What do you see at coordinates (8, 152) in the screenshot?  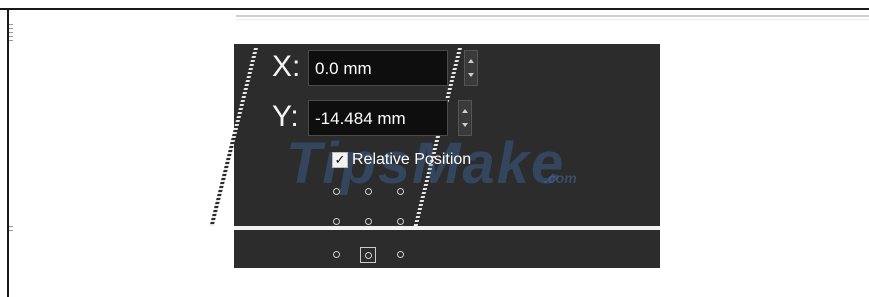 I see `window-frame-left` at bounding box center [8, 152].